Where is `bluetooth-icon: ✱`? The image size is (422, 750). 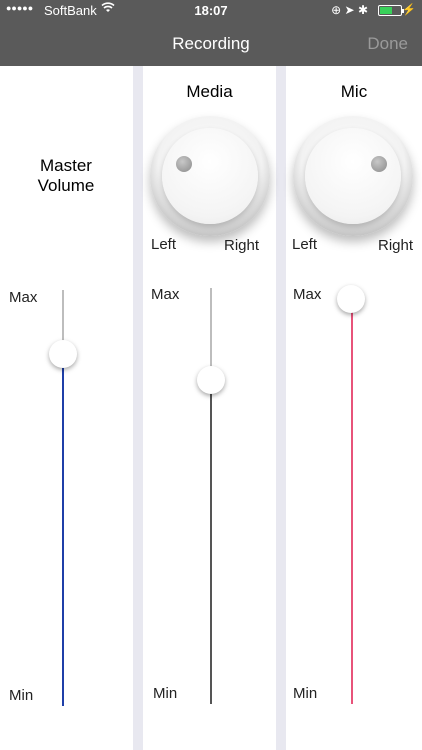
bluetooth-icon: ✱ is located at coordinates (362, 10).